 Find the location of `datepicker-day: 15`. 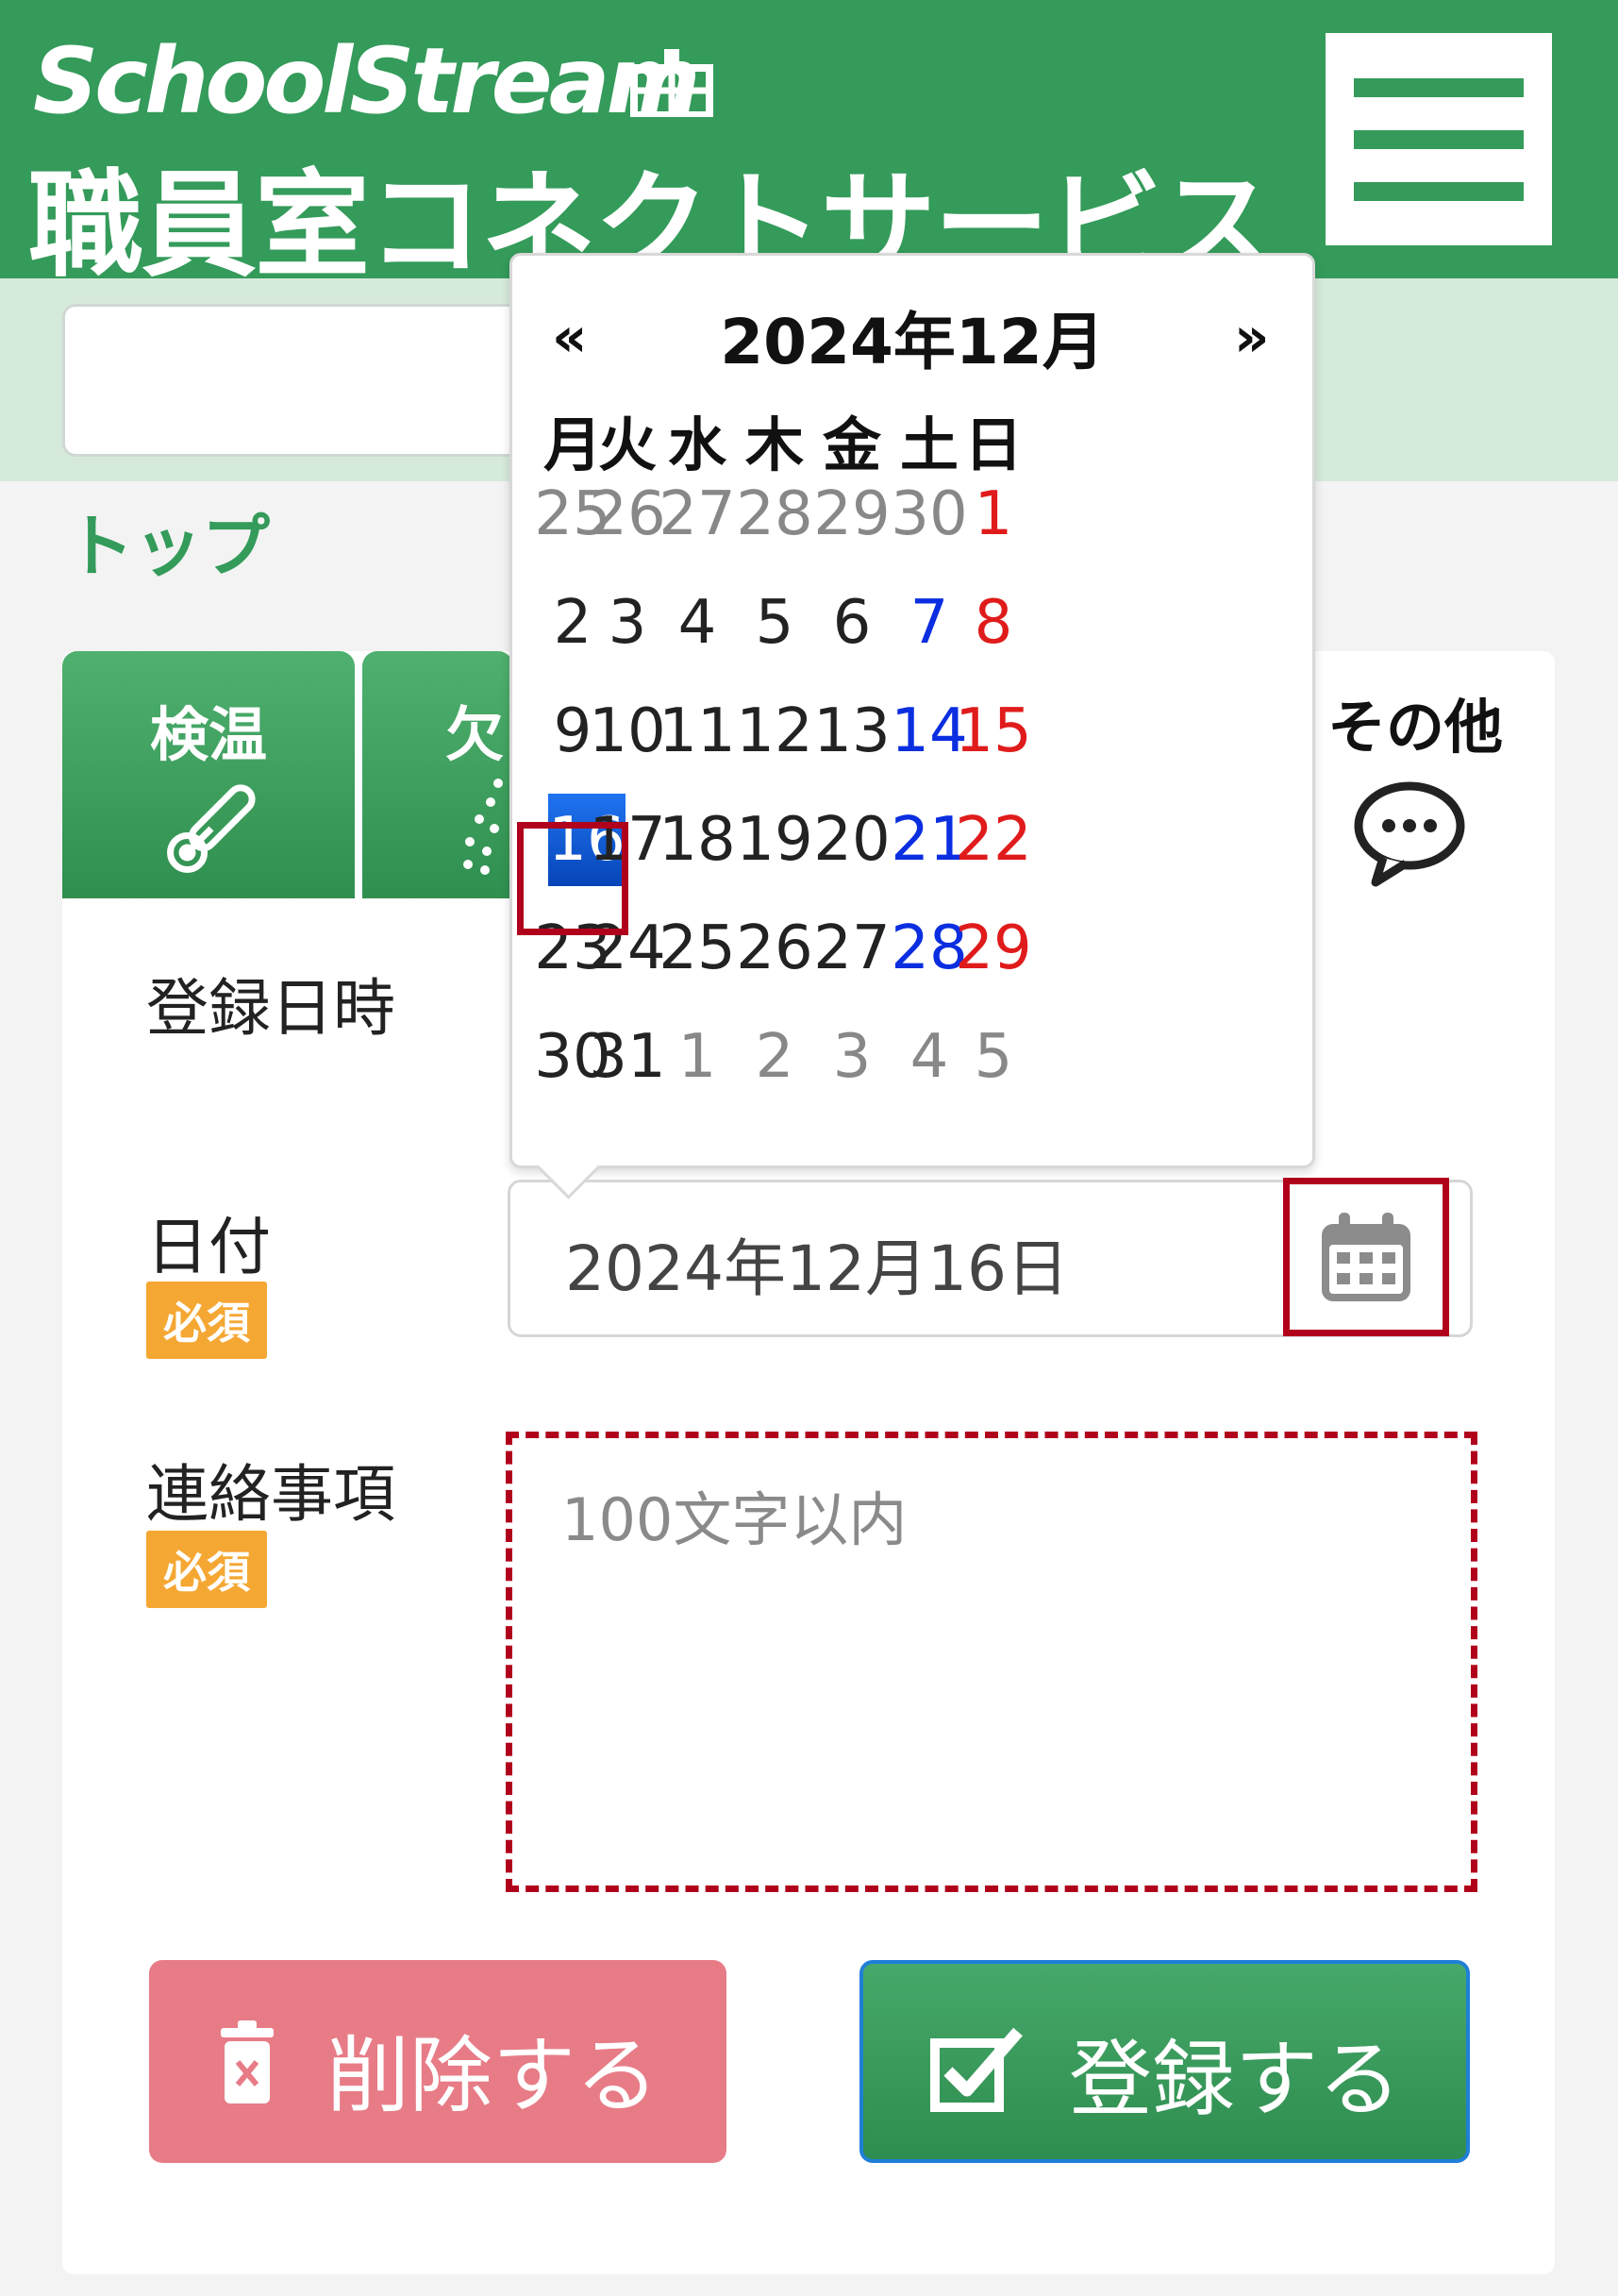

datepicker-day: 15 is located at coordinates (993, 732).